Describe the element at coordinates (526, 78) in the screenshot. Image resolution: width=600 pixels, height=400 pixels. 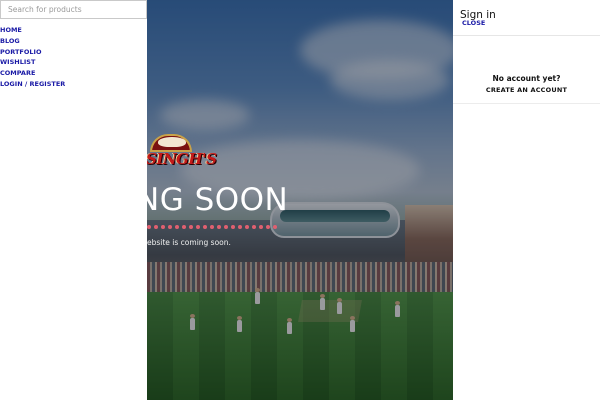
I see `no-account-text: No account yet?` at that location.